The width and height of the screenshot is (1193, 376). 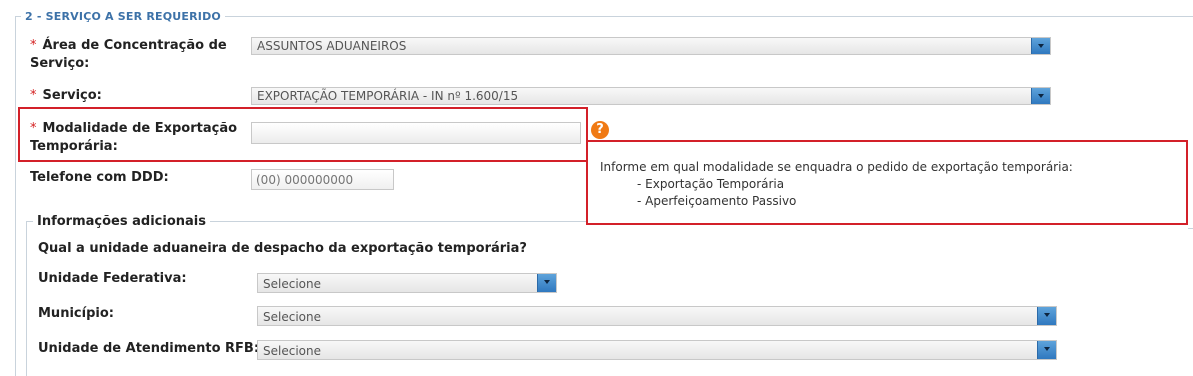 What do you see at coordinates (134, 45) in the screenshot?
I see `area-label-line1: Área de Concentração de` at bounding box center [134, 45].